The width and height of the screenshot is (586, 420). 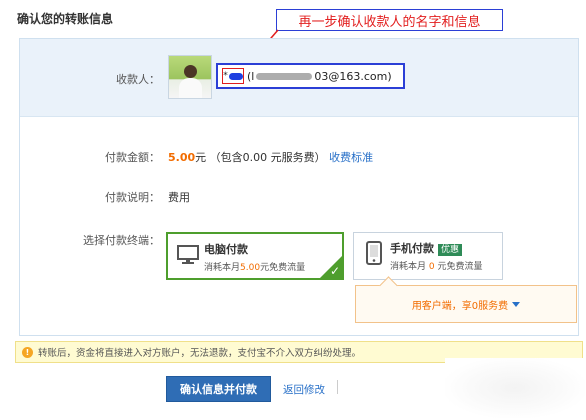 I want to click on payee-label: 收款人：, so click(x=138, y=79).